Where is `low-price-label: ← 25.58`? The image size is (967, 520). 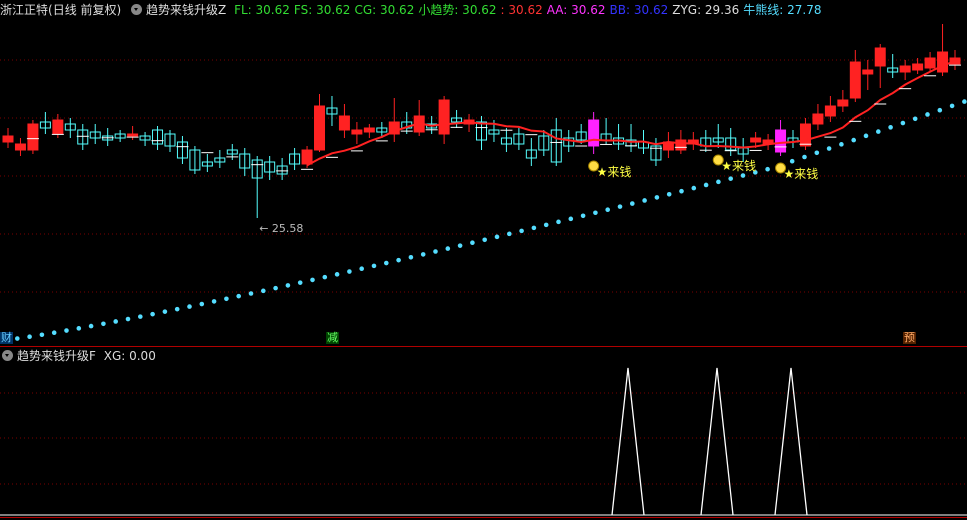
low-price-label: ← 25.58 is located at coordinates (281, 228).